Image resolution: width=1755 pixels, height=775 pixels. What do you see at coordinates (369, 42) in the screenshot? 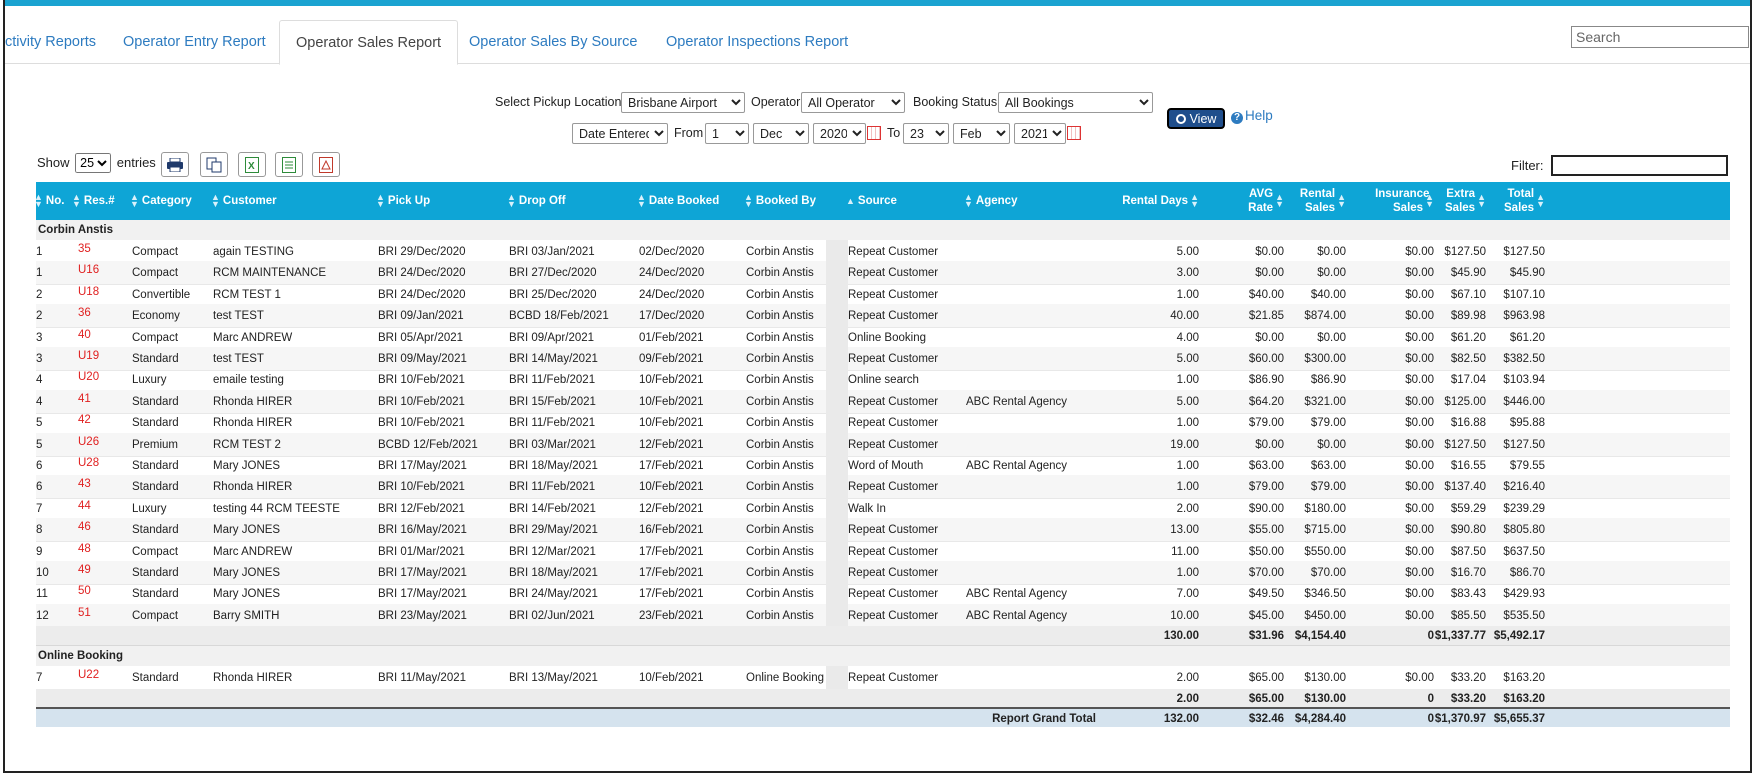
I see `tab-operator-sales-report: Operator Sales Report` at bounding box center [369, 42].